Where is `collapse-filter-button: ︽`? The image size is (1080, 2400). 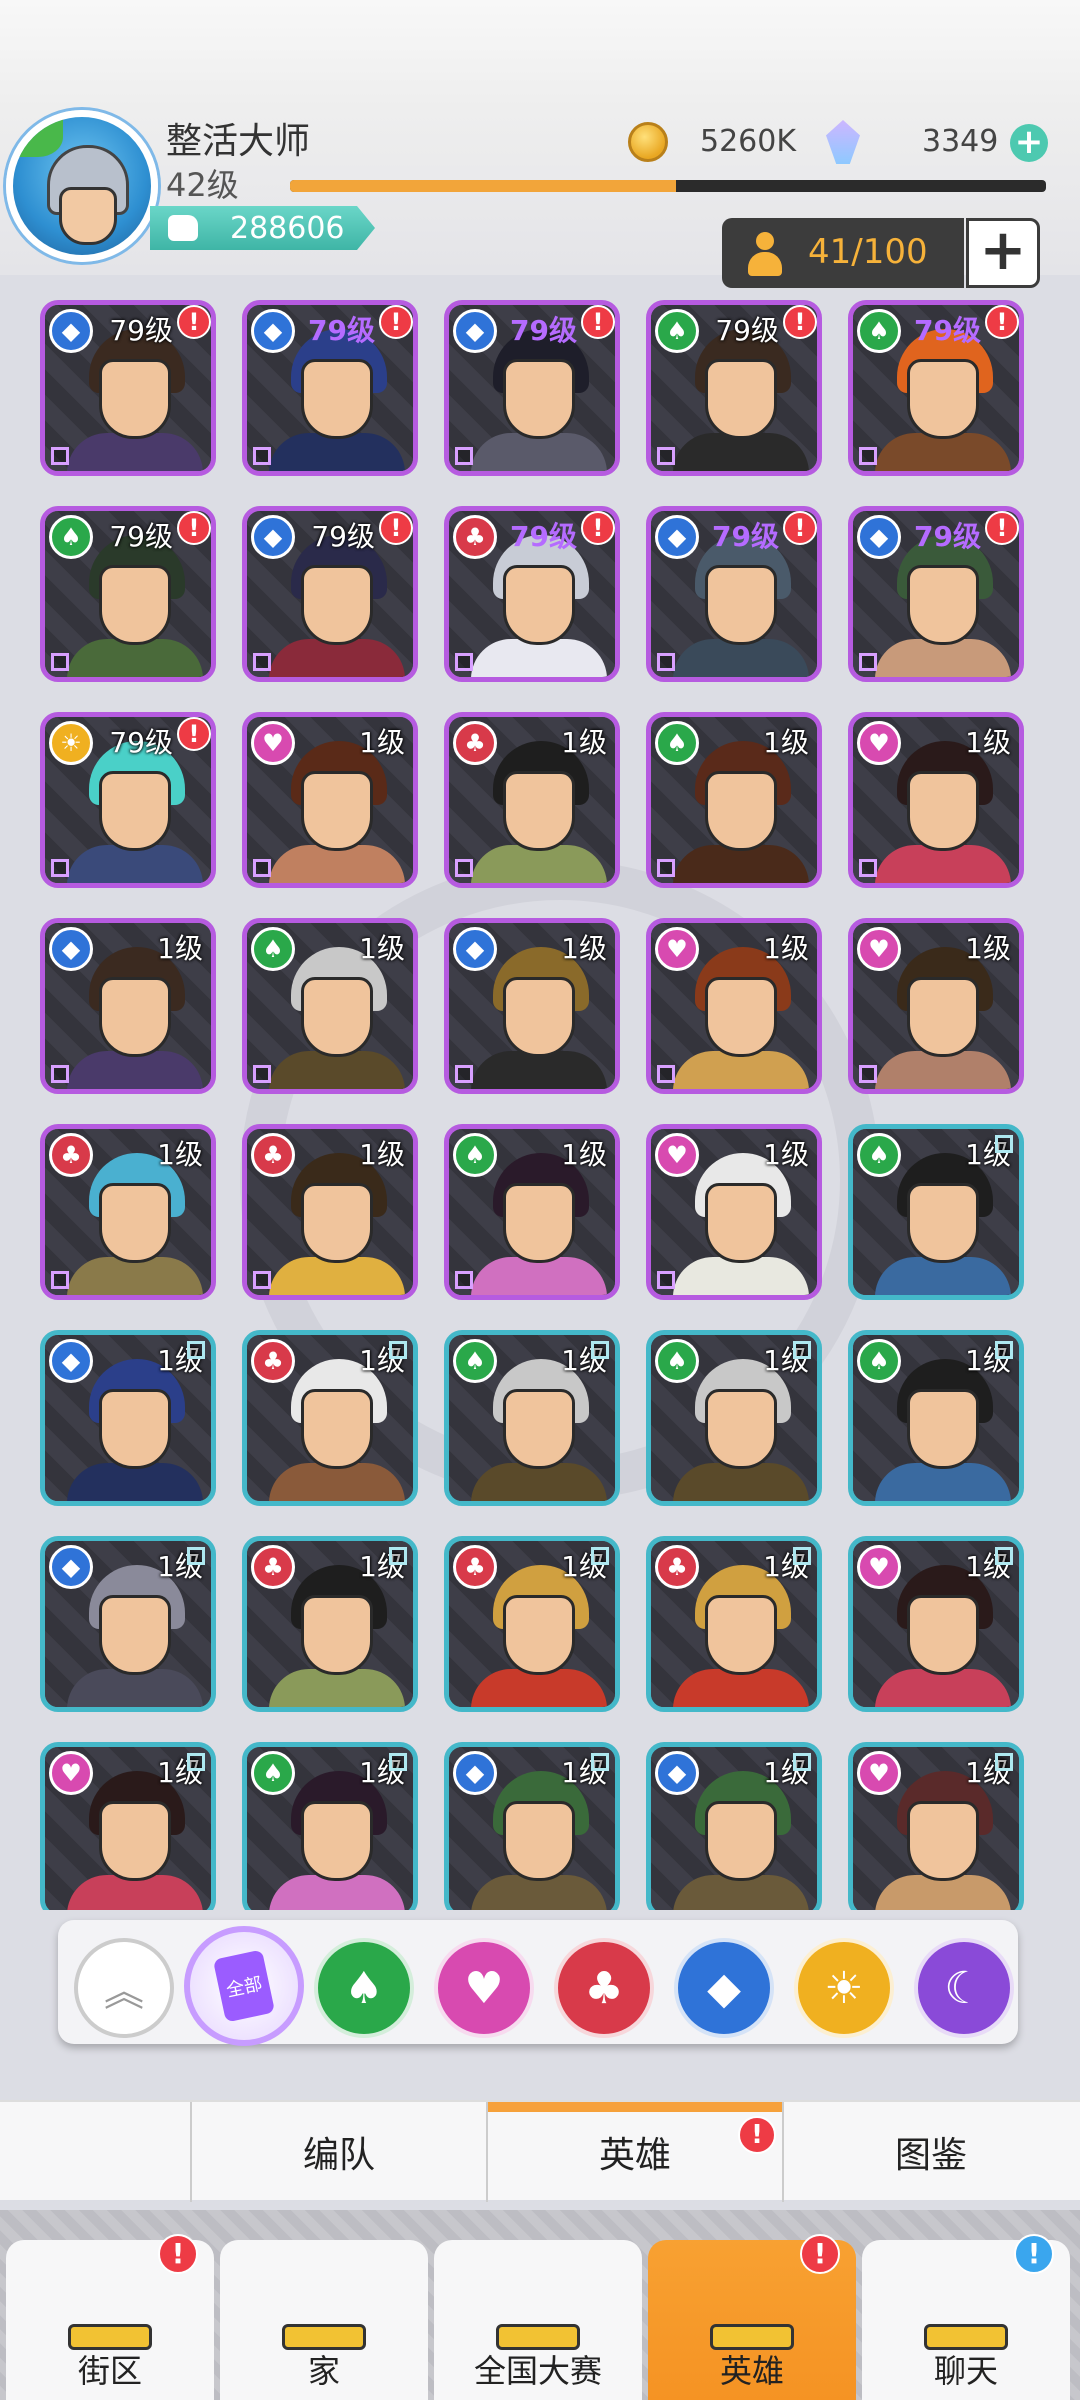
collapse-filter-button: ︽ is located at coordinates (124, 1988).